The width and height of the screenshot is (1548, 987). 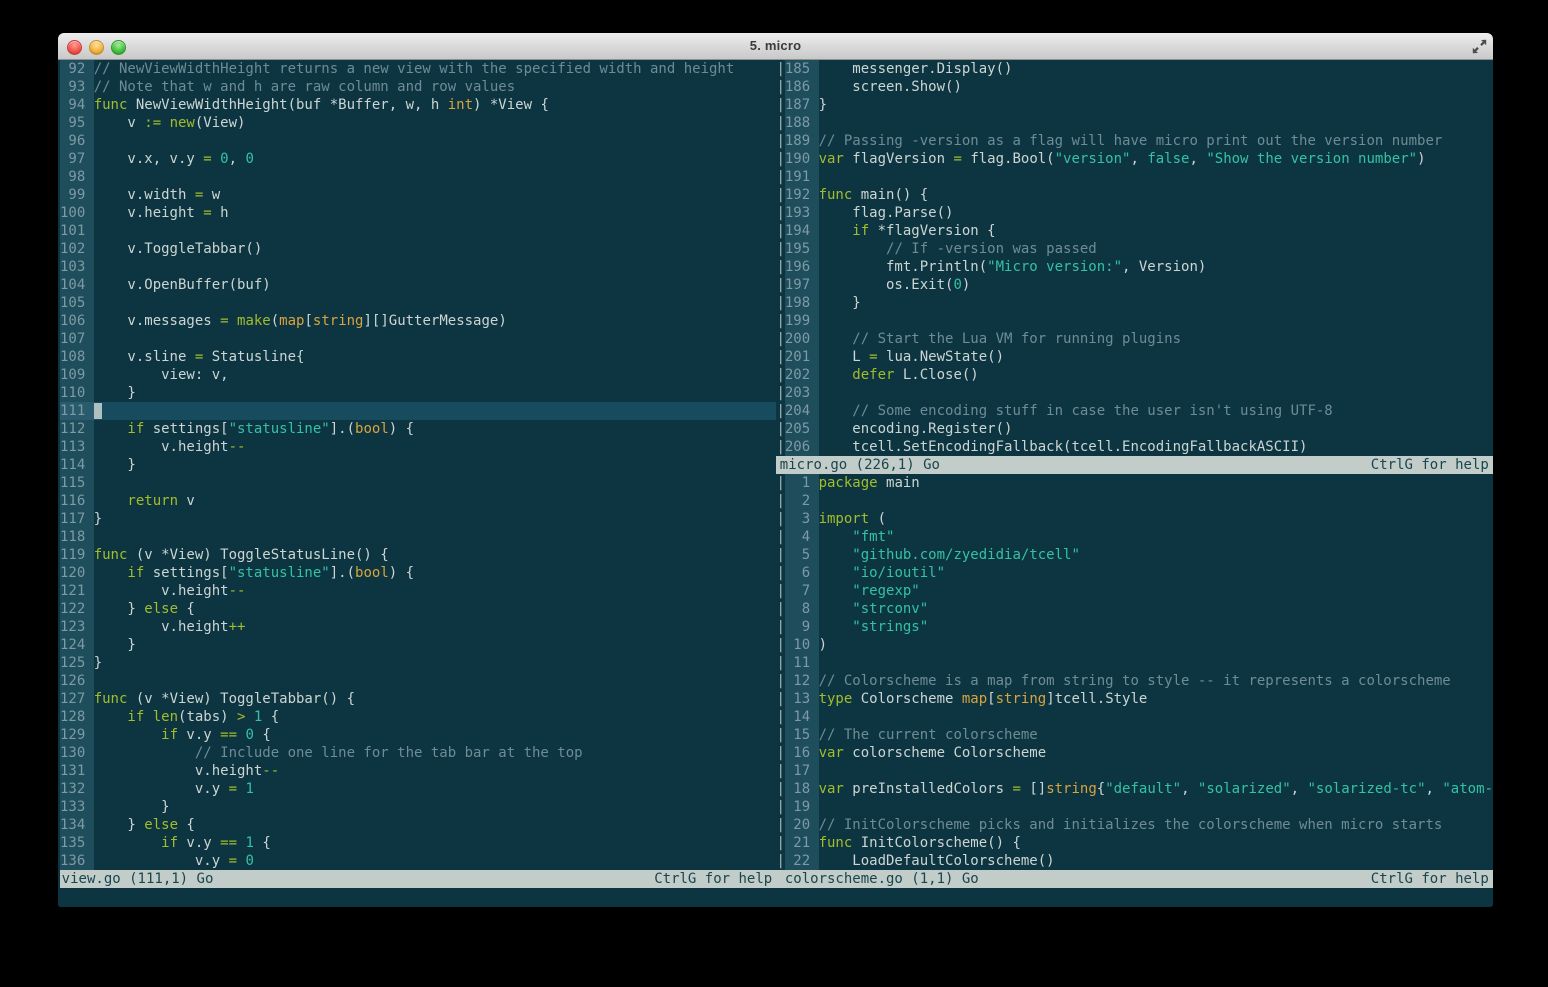 What do you see at coordinates (1134, 843) in the screenshot?
I see `code-line: | 21 func InitColorscheme() {` at bounding box center [1134, 843].